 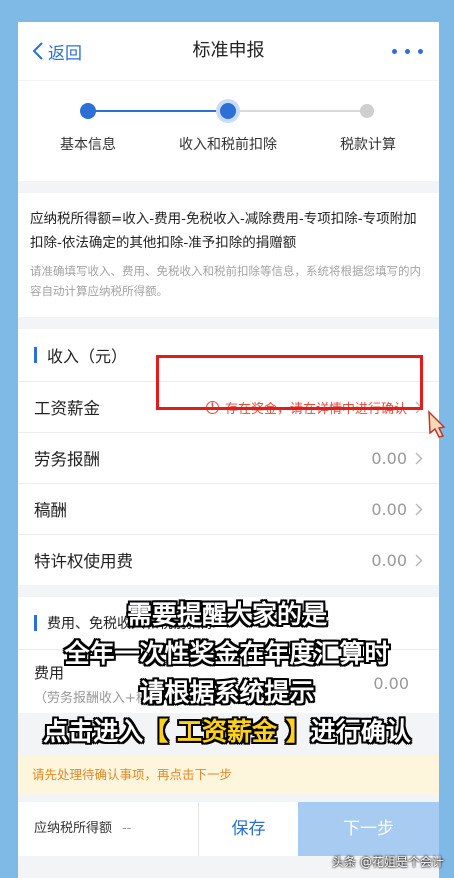 I want to click on step-label-tax-calculation: 税款计算, so click(x=368, y=145).